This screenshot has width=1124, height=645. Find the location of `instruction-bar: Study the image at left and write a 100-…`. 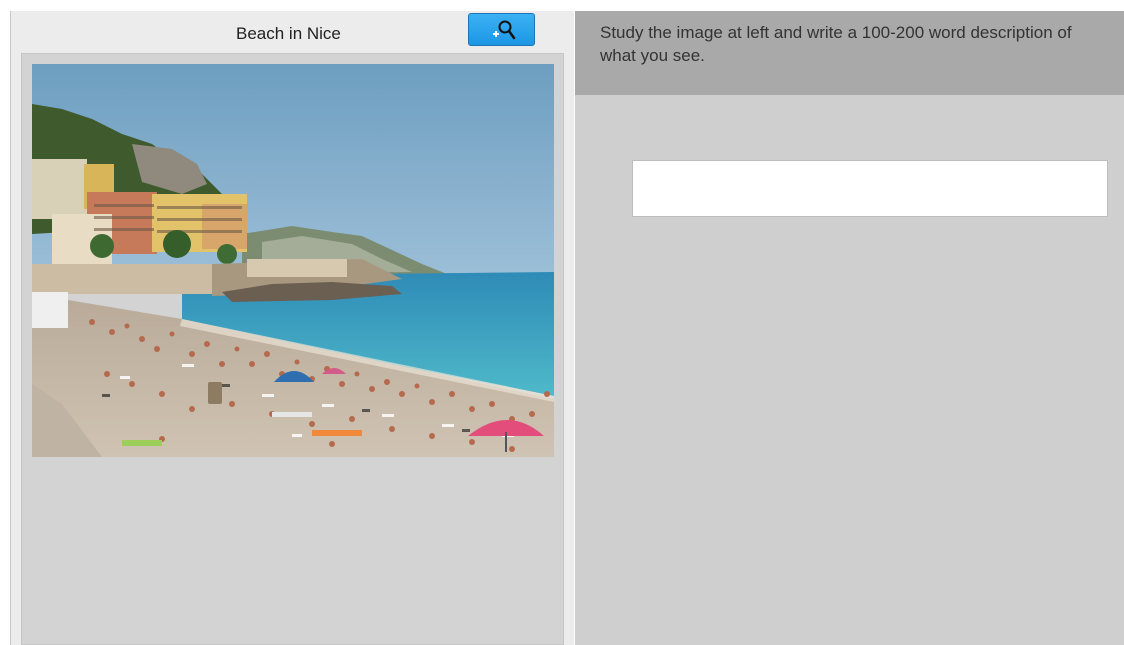

instruction-bar: Study the image at left and write a 100-… is located at coordinates (849, 53).